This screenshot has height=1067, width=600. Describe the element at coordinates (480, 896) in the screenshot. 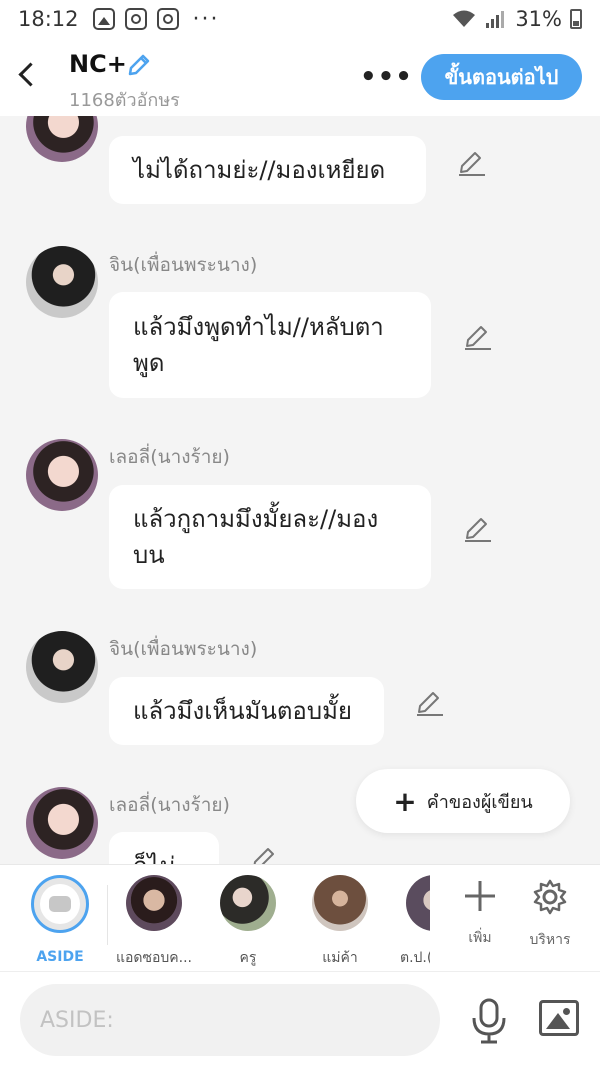

I see `plus-icon` at that location.